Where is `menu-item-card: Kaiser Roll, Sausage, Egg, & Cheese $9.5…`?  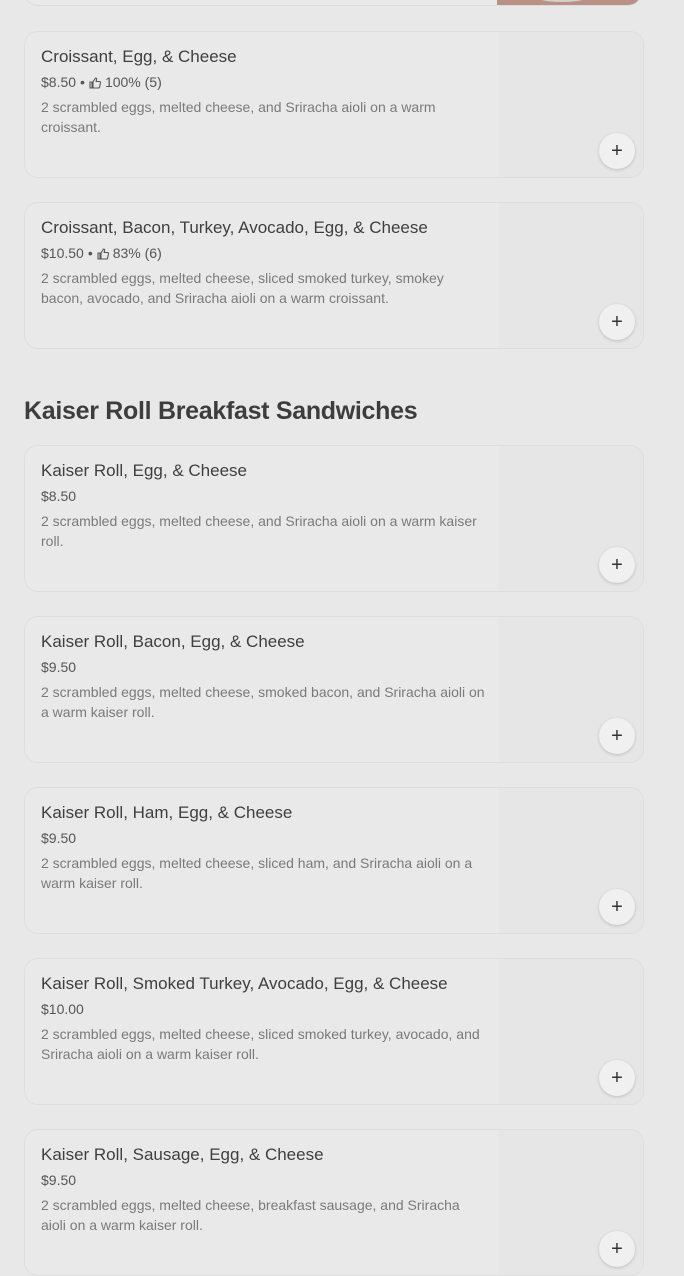
menu-item-card: Kaiser Roll, Sausage, Egg, & Cheese $9.5… is located at coordinates (334, 1202).